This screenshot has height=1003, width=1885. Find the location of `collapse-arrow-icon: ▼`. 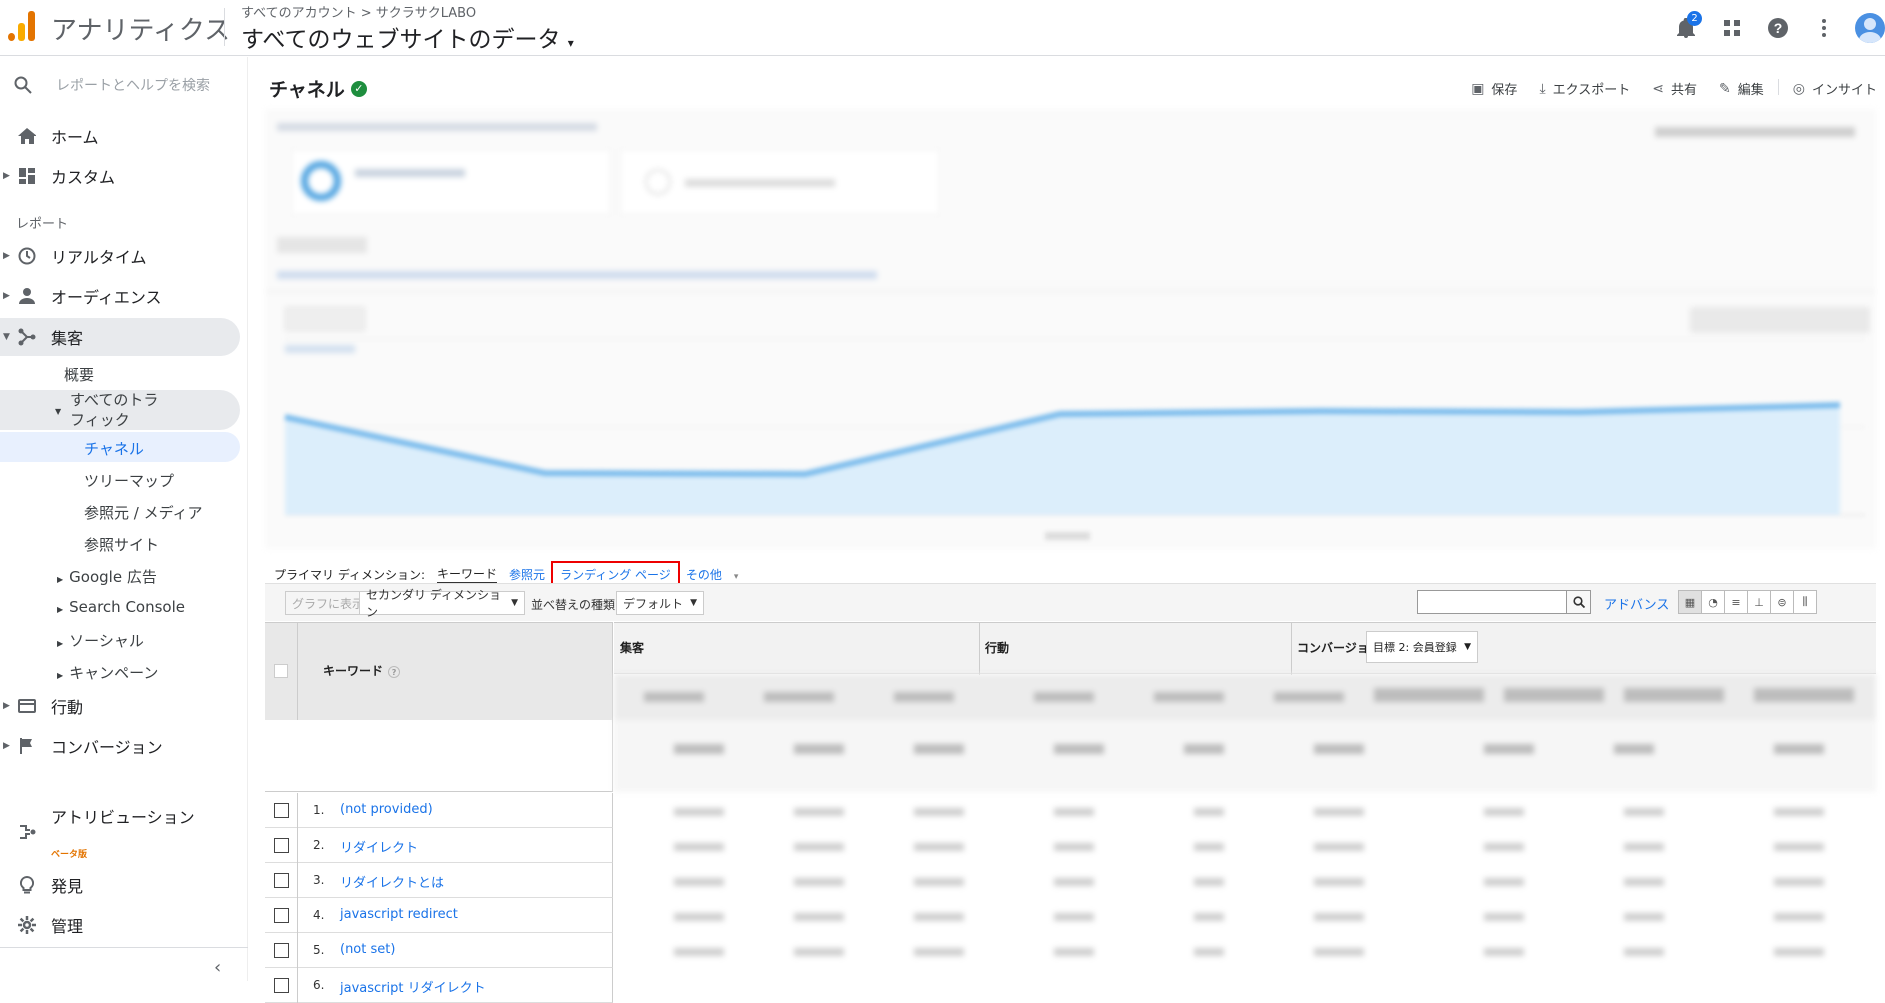

collapse-arrow-icon: ▼ is located at coordinates (6, 337).